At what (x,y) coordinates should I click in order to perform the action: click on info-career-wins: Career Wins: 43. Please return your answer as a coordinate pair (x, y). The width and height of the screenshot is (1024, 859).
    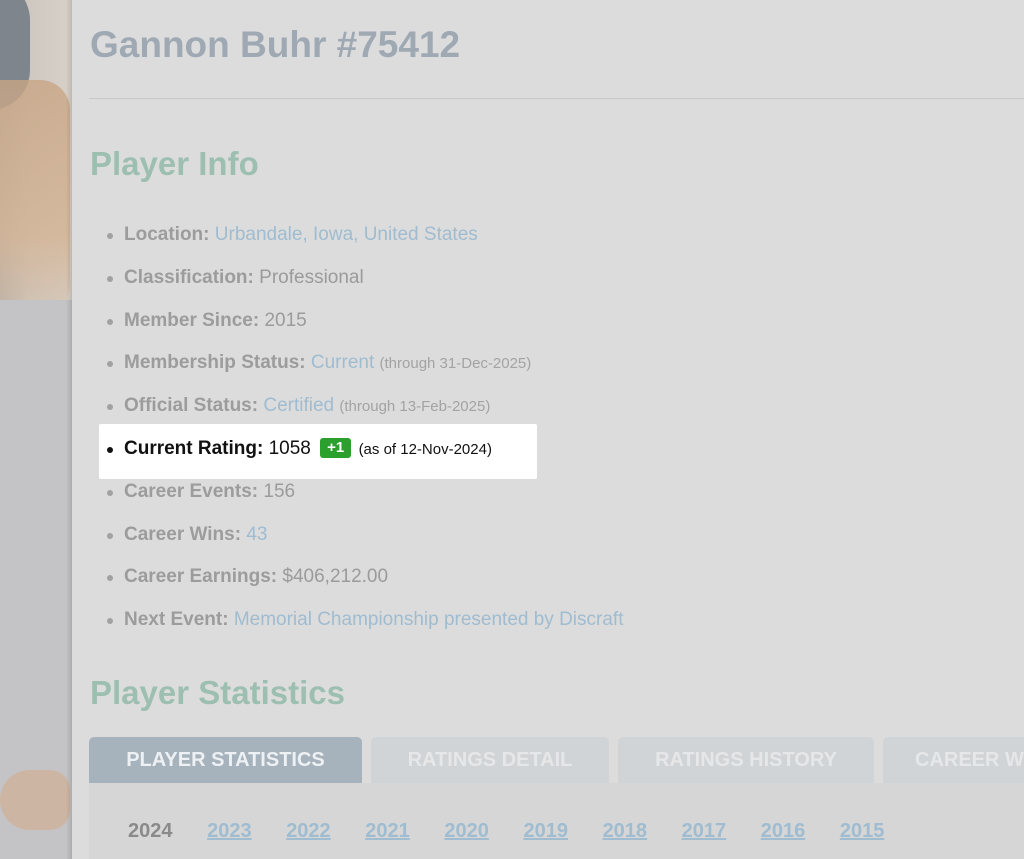
    Looking at the image, I should click on (347, 535).